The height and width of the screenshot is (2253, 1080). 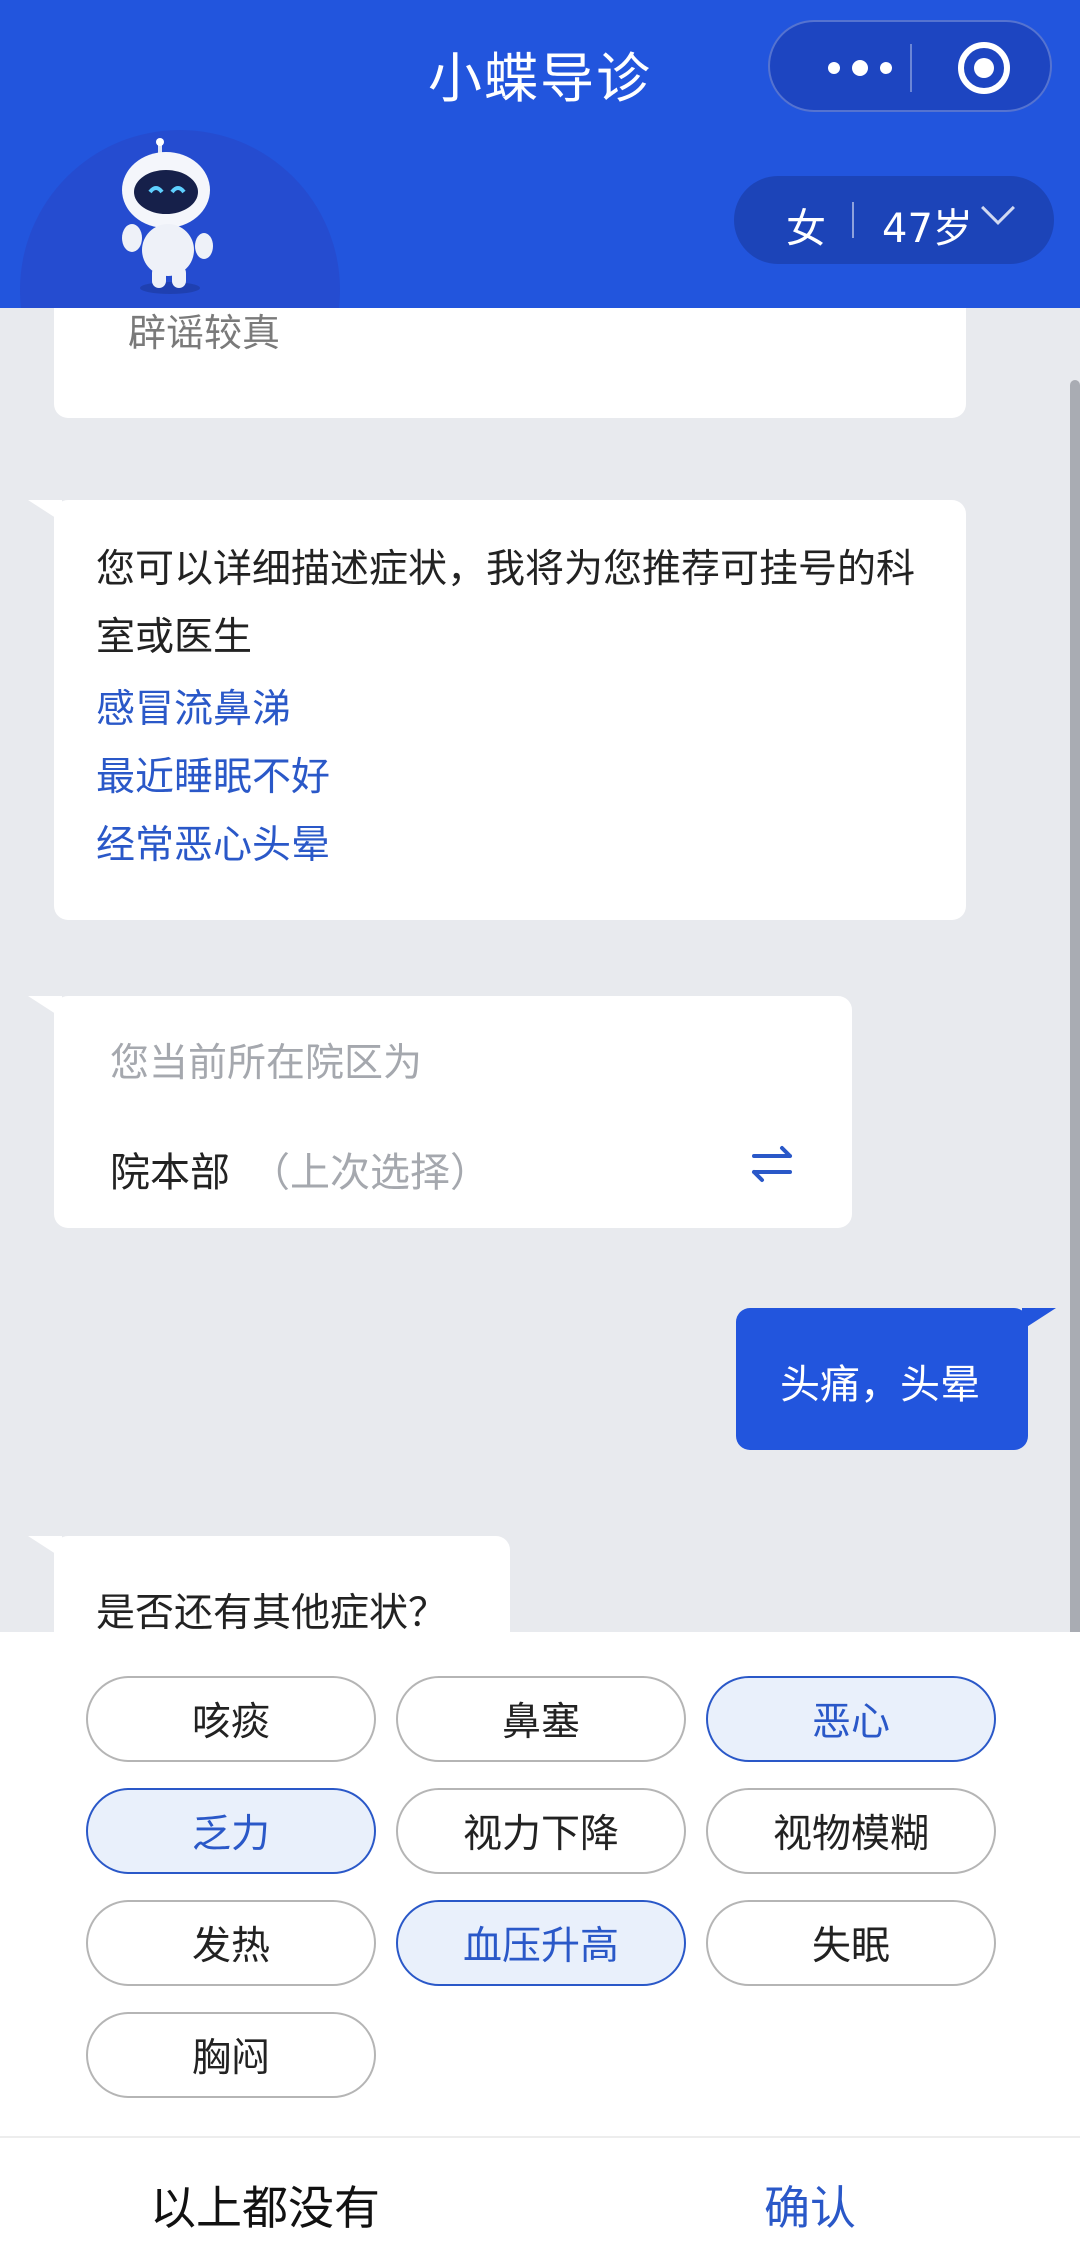 What do you see at coordinates (851, 1719) in the screenshot?
I see `symptom-chip: 恶心` at bounding box center [851, 1719].